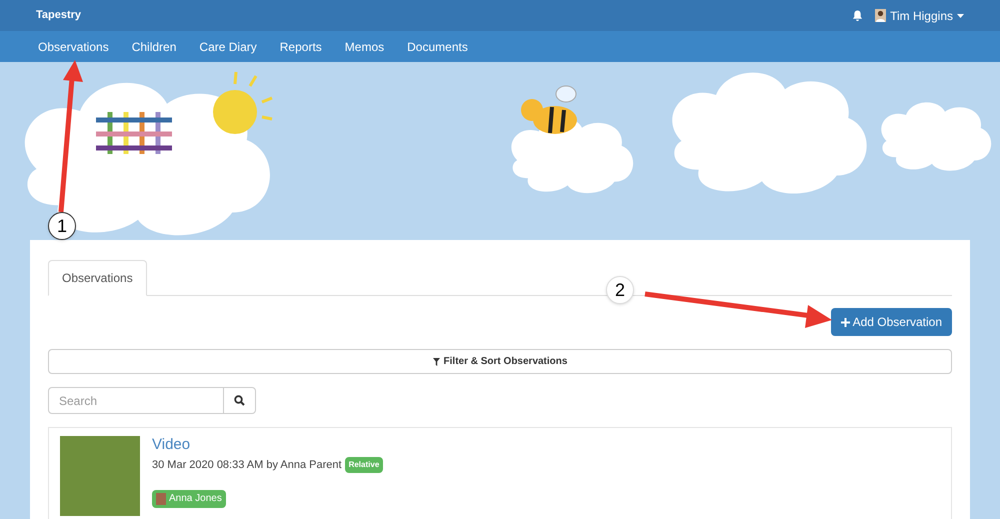 Image resolution: width=1000 pixels, height=519 pixels. What do you see at coordinates (891, 322) in the screenshot?
I see `add-observation-button: Add Observation` at bounding box center [891, 322].